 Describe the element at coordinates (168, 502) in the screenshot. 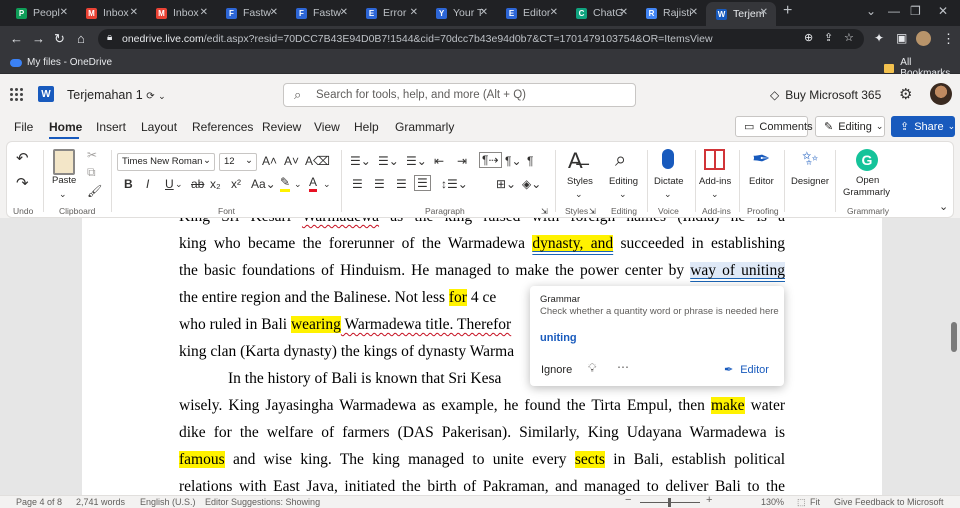

I see `language-status: English (U.S.)` at that location.